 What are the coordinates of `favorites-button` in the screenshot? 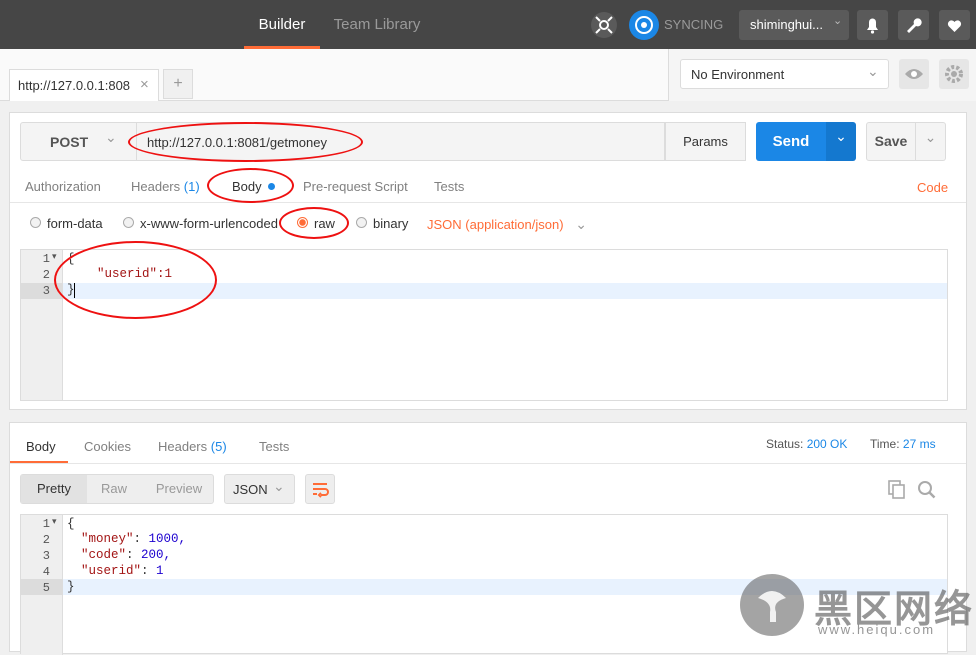 It's located at (954, 25).